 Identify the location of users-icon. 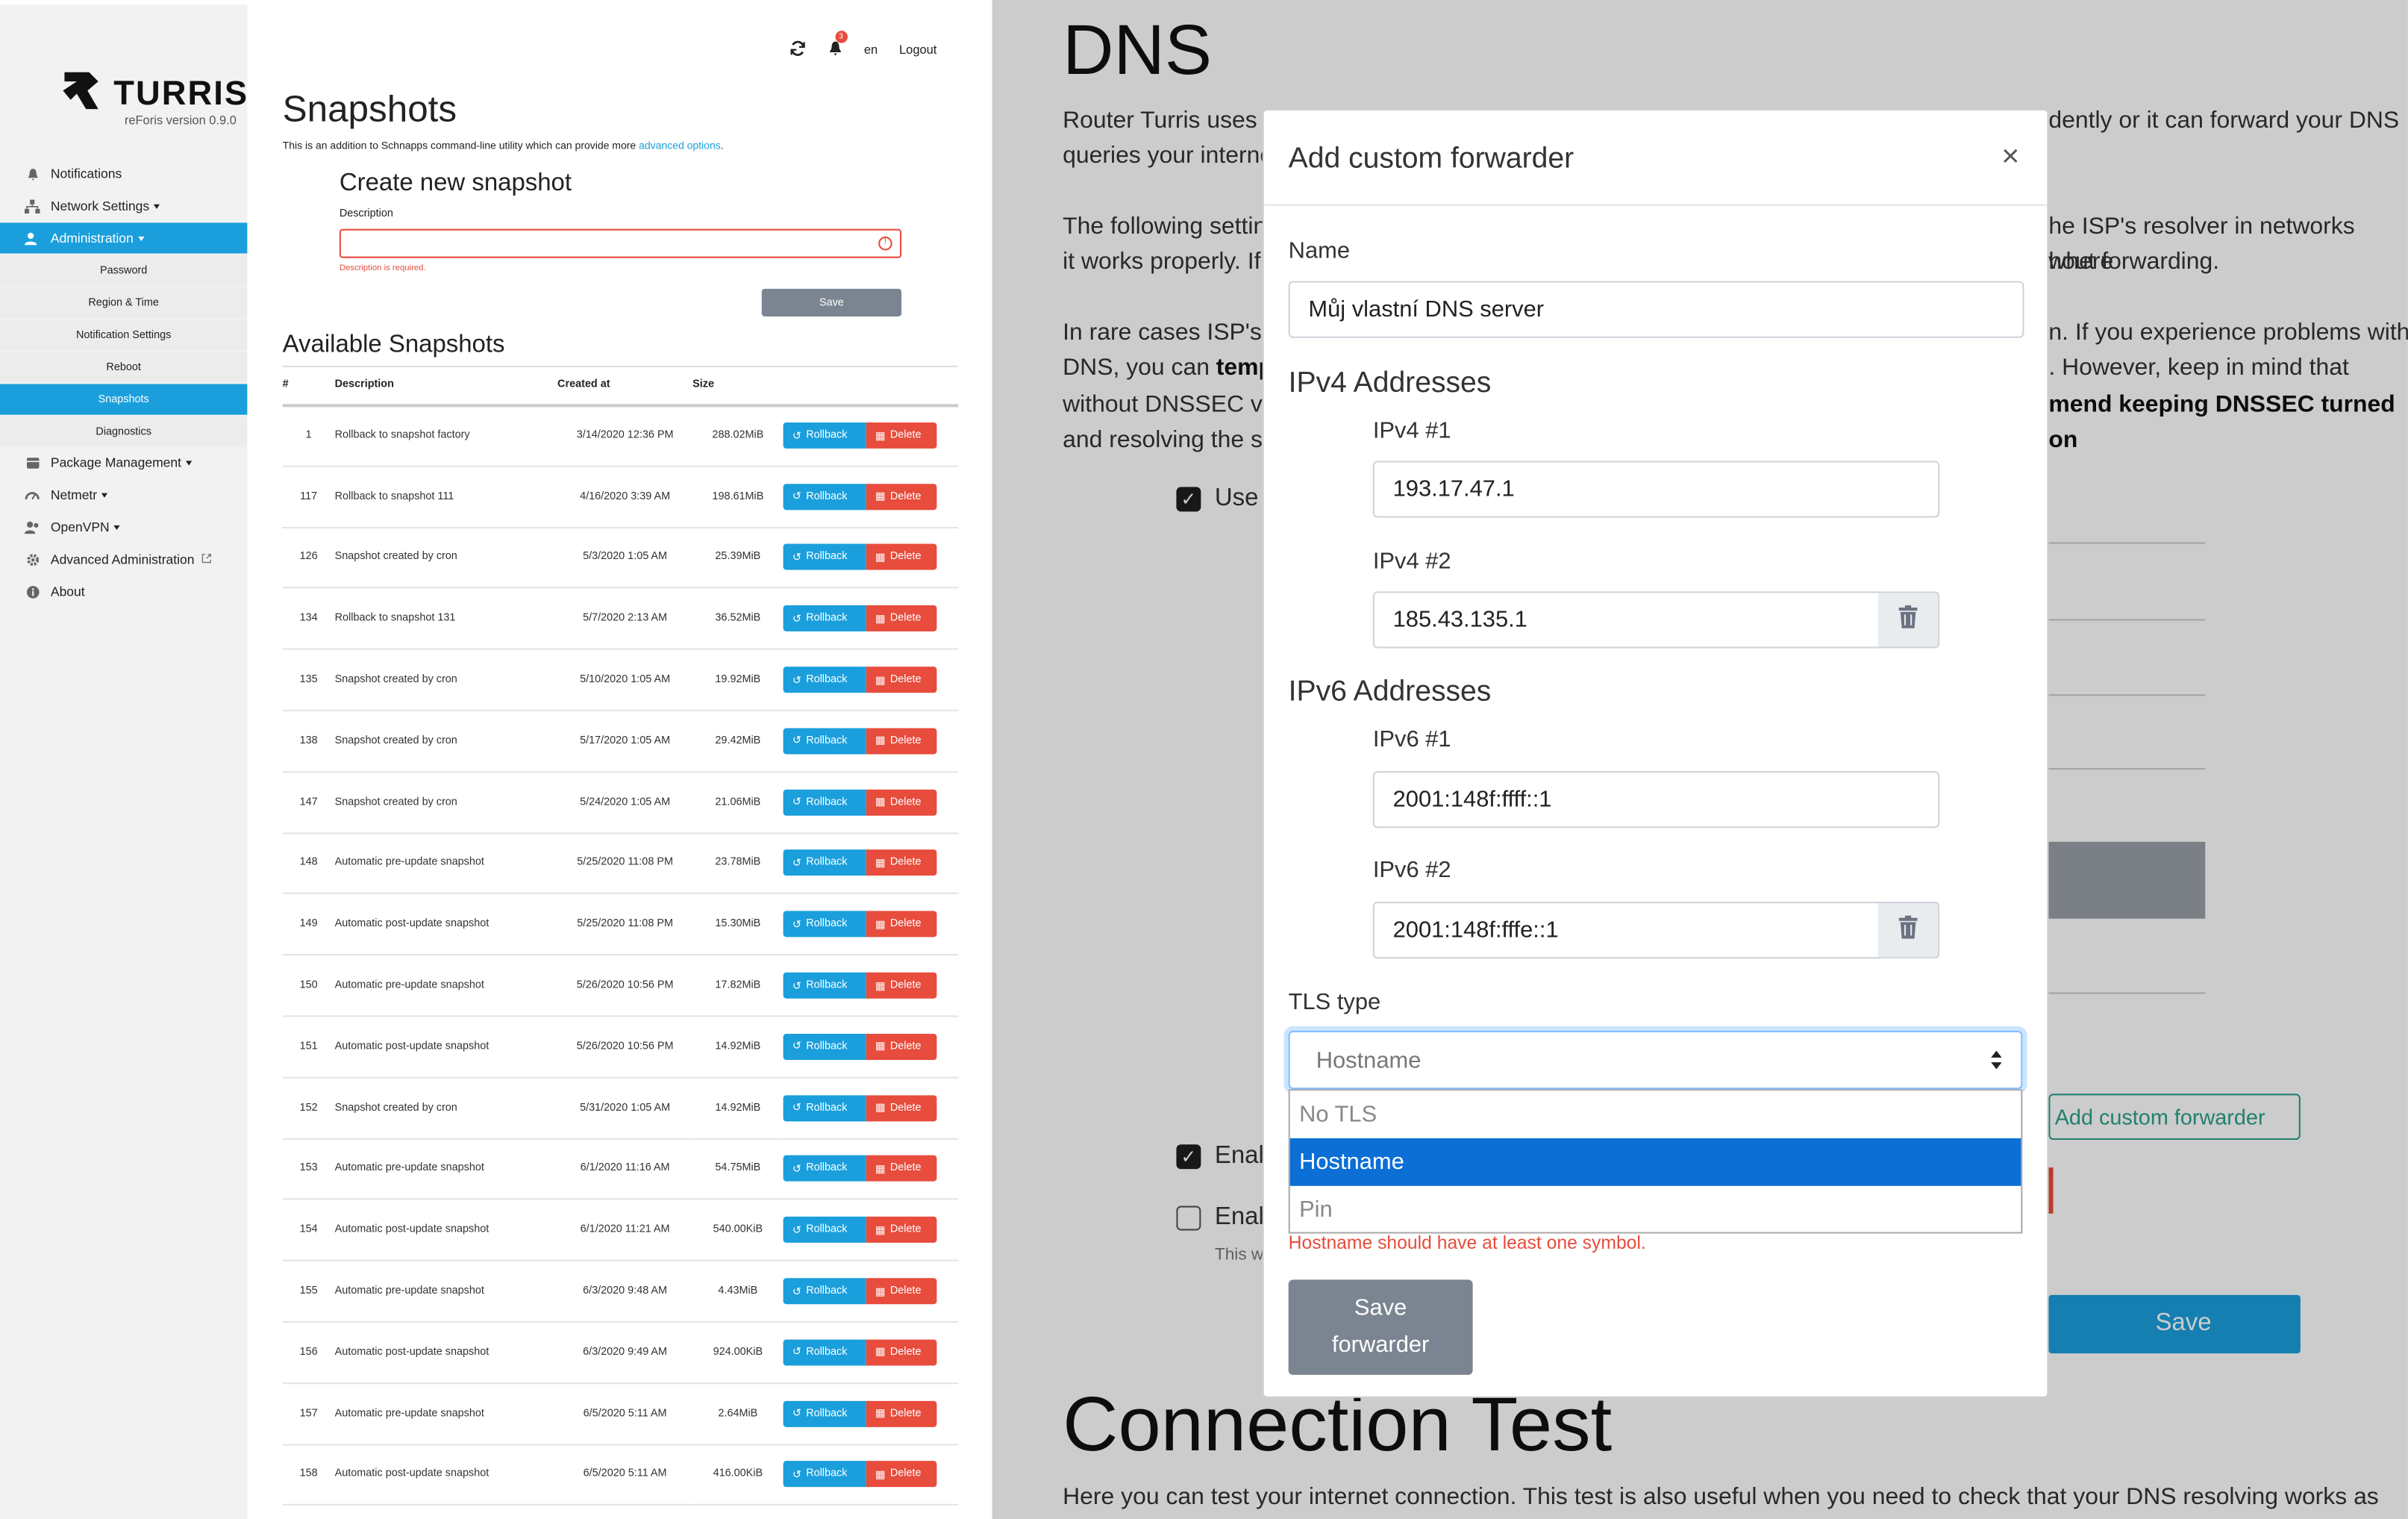
(32, 527).